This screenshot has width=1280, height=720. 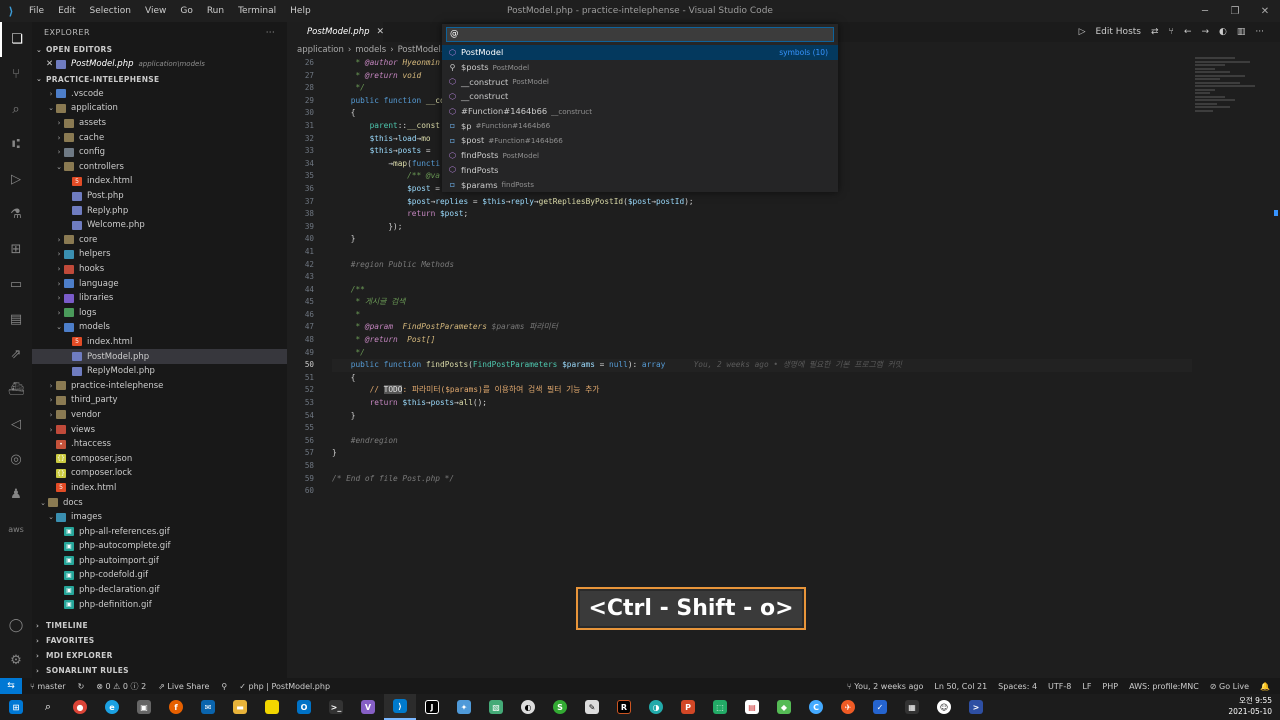 I want to click on file-explorer-icon: ▬, so click(x=240, y=707).